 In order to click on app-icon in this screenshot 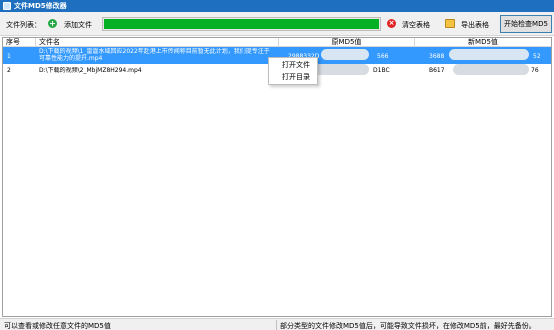, I will do `click(7, 6)`.